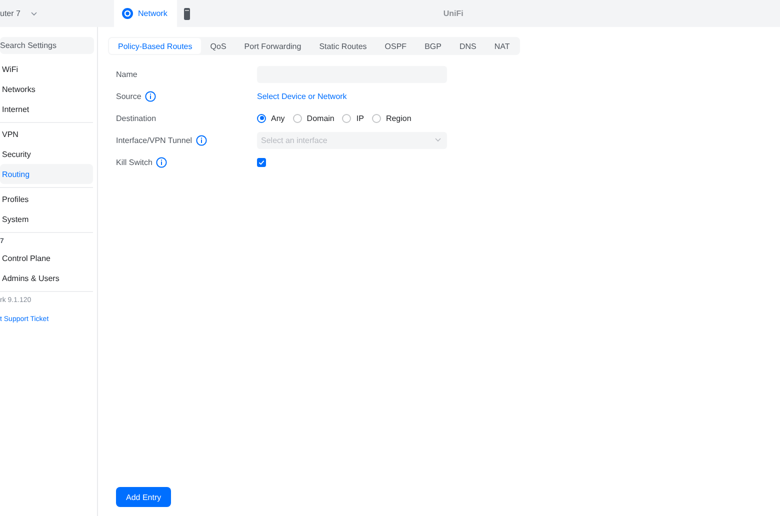 The height and width of the screenshot is (516, 780). Describe the element at coordinates (46, 154) in the screenshot. I see `sidebar-item: Security` at that location.